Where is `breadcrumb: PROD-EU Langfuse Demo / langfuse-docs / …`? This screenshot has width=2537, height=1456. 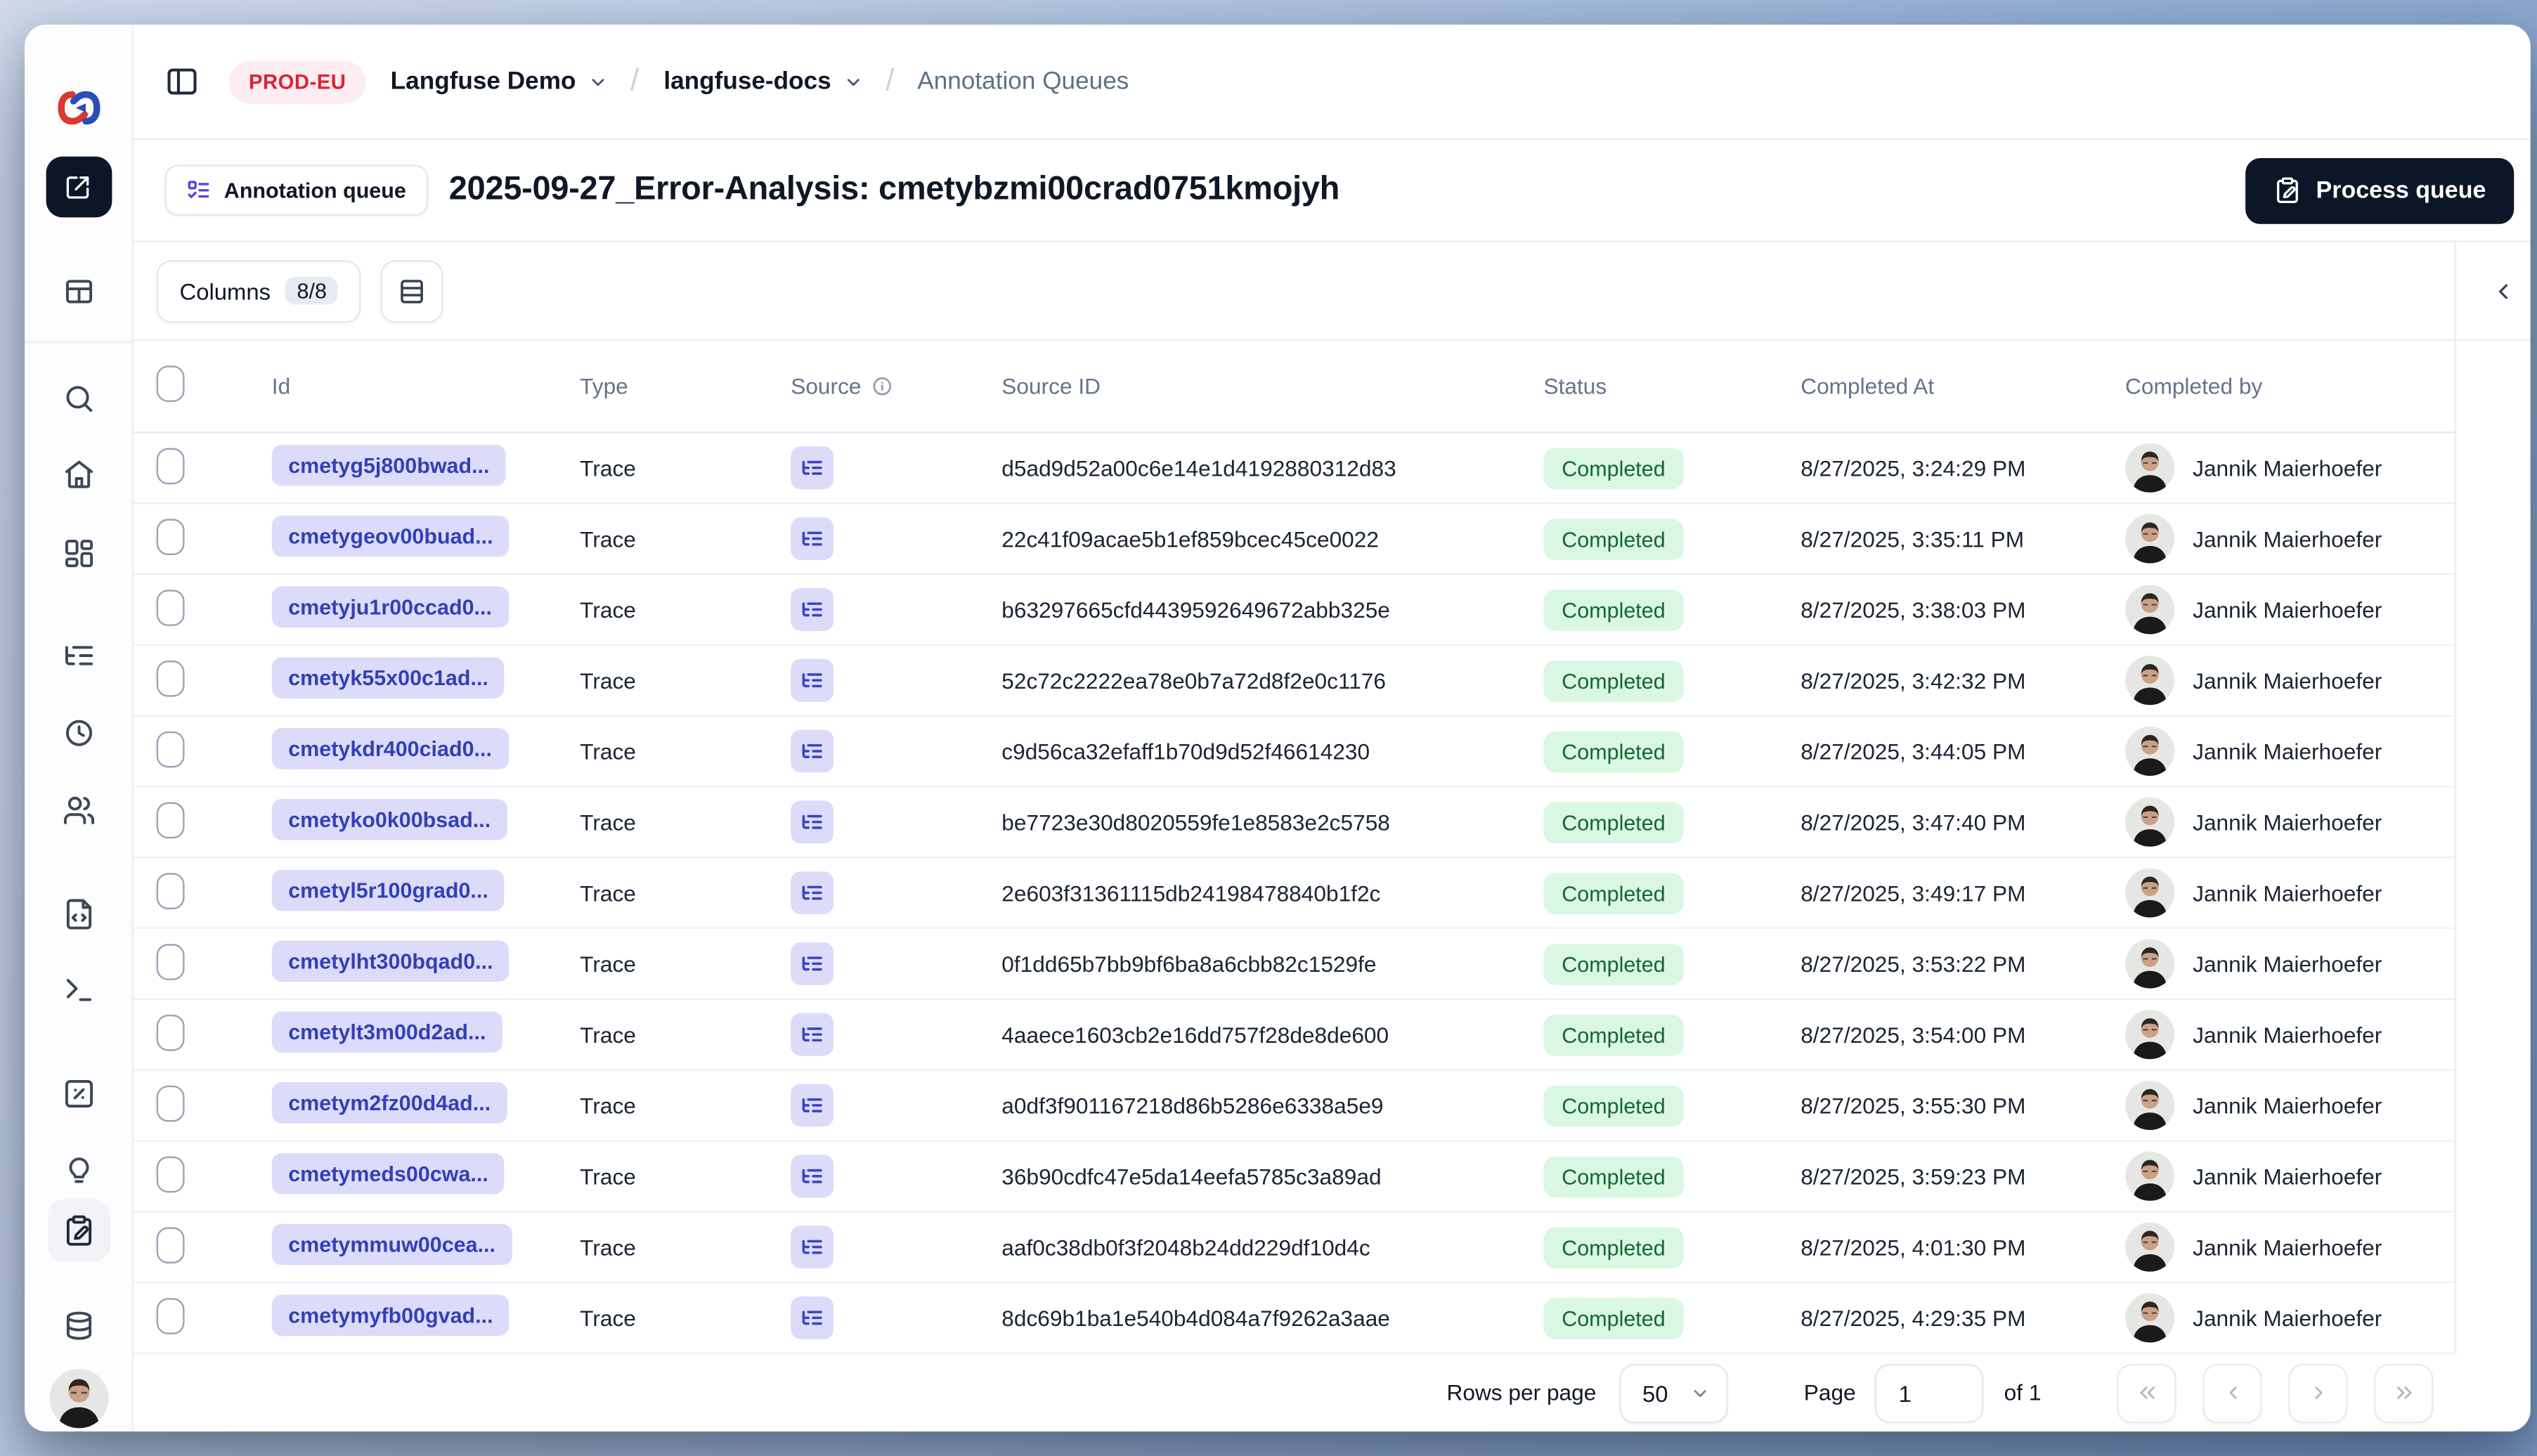
breadcrumb: PROD-EU Langfuse Demo / langfuse-docs / … is located at coordinates (1332, 83).